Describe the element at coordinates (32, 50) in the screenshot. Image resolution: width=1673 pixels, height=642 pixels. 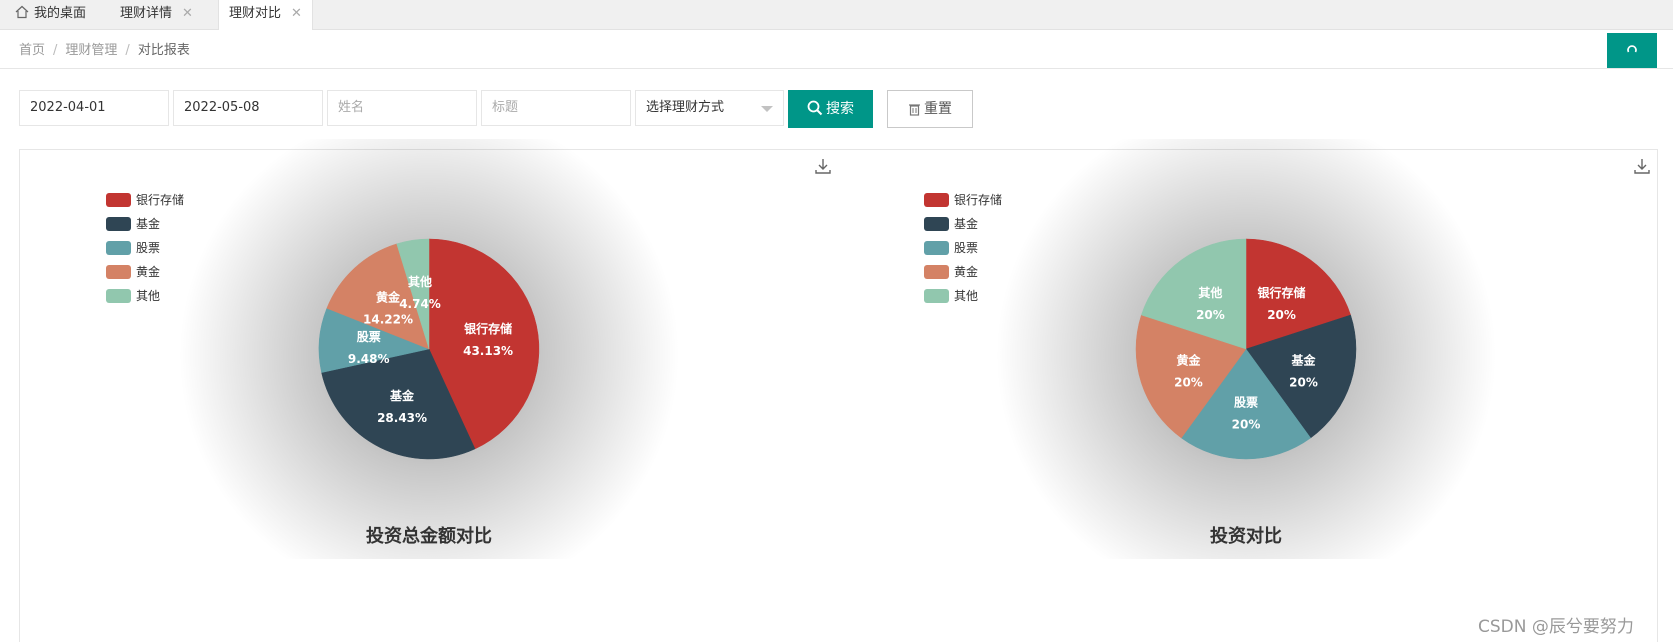
I see `breadcrumb-home: 首页` at that location.